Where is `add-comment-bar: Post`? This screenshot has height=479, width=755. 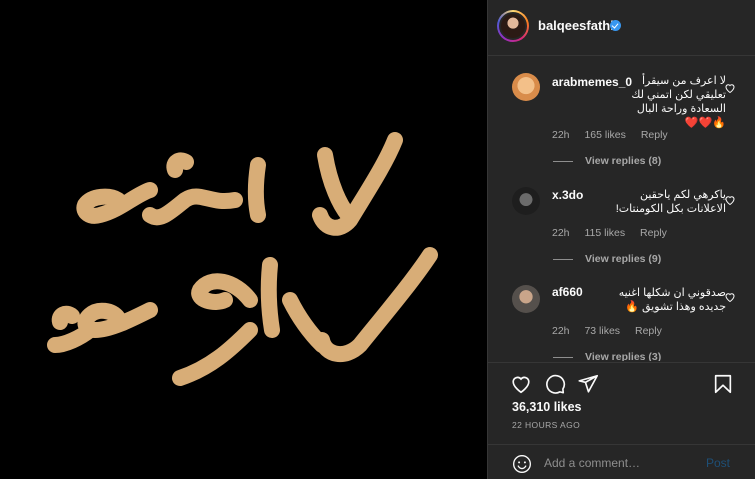
add-comment-bar: Post is located at coordinates (621, 461).